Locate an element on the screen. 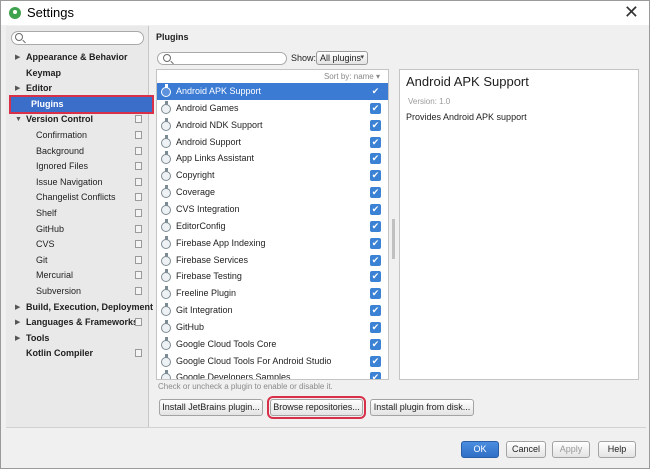 Image resolution: width=650 pixels, height=469 pixels. plugin-row: Coverage ✔ is located at coordinates (272, 192).